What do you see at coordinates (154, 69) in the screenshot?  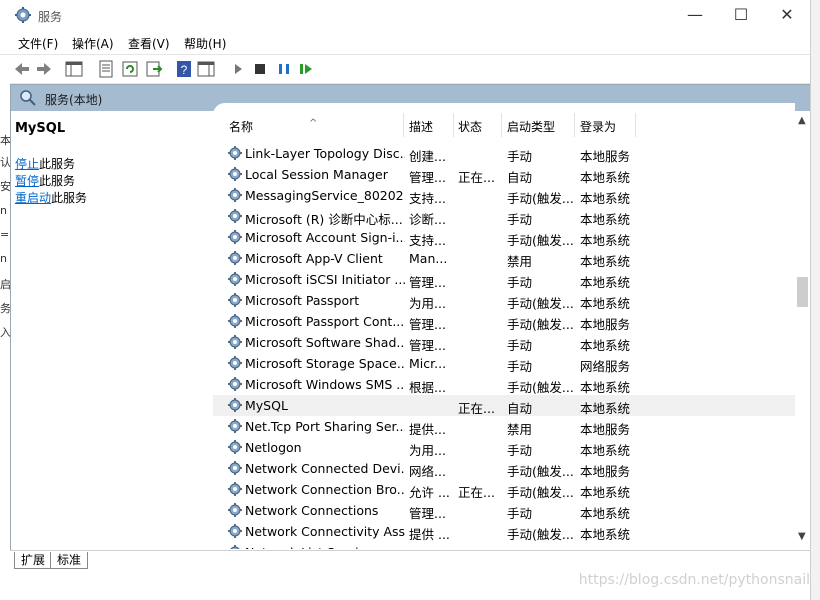 I see `export-icon` at bounding box center [154, 69].